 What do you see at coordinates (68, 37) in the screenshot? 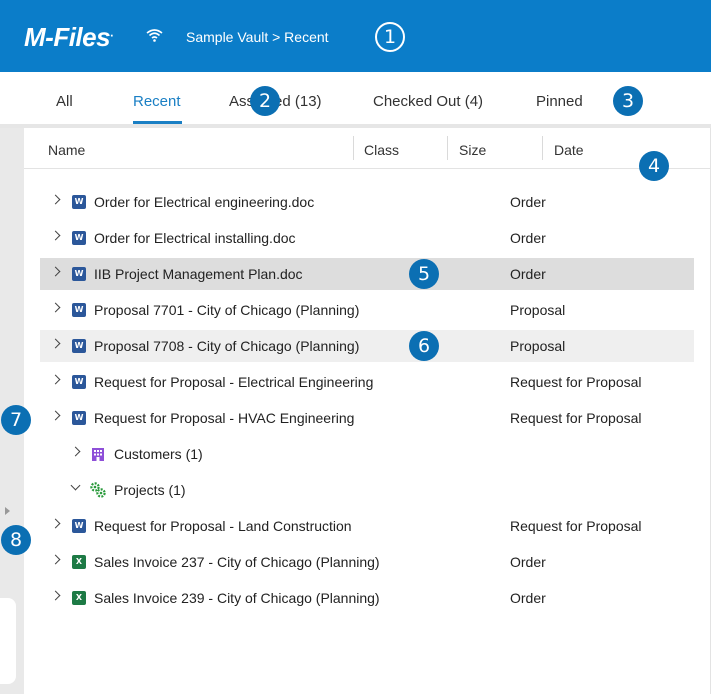
I see `m-files-logo: M-Files.` at bounding box center [68, 37].